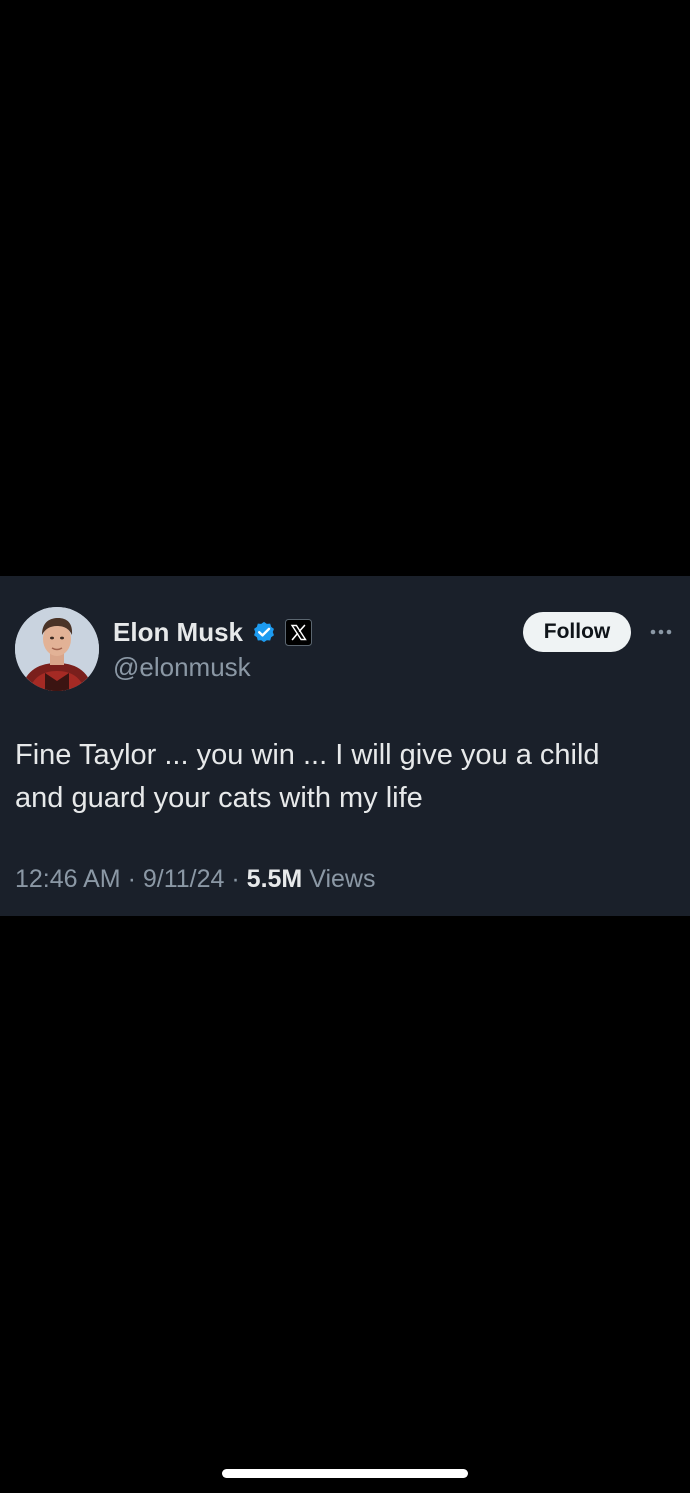 Image resolution: width=690 pixels, height=1493 pixels. Describe the element at coordinates (264, 632) in the screenshot. I see `verified-checkmark-icon` at that location.